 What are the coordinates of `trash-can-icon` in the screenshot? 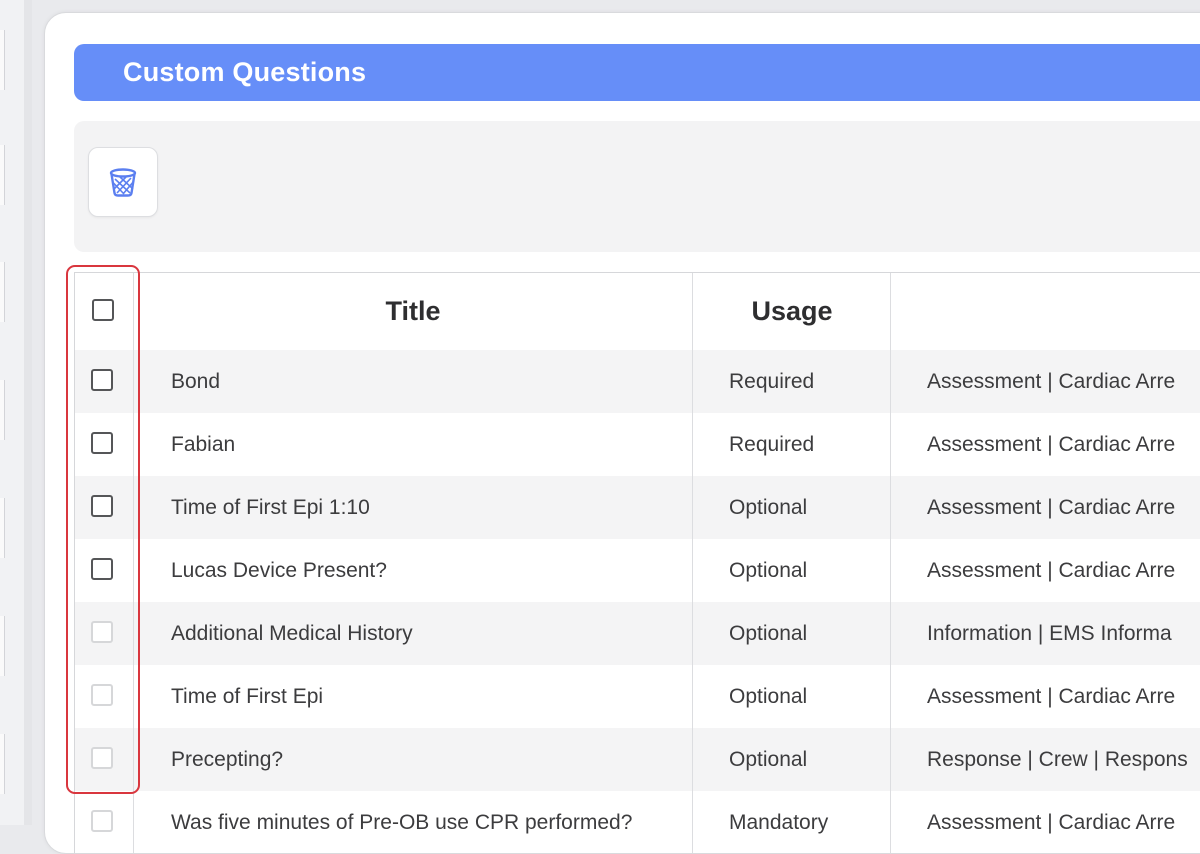 It's located at (123, 182).